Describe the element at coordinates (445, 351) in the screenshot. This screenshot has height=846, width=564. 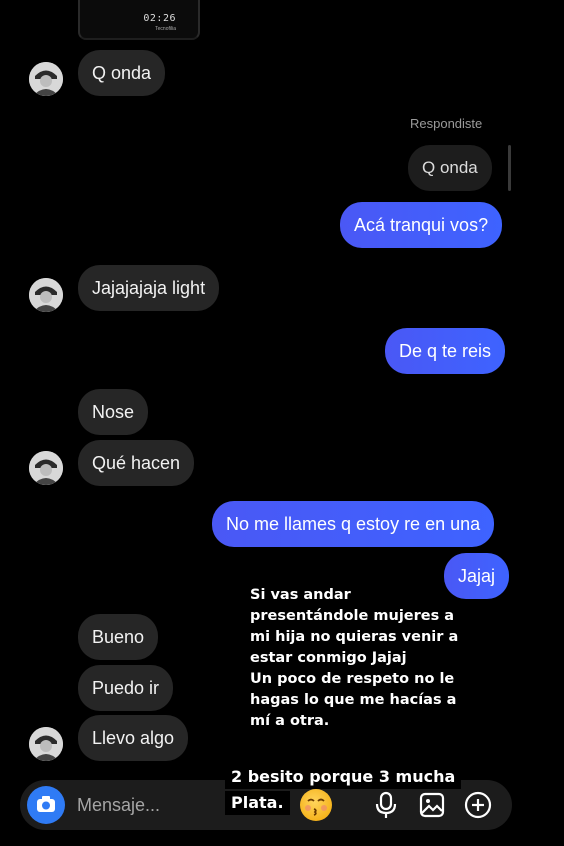
I see `outgoing-message: De q te reis` at that location.